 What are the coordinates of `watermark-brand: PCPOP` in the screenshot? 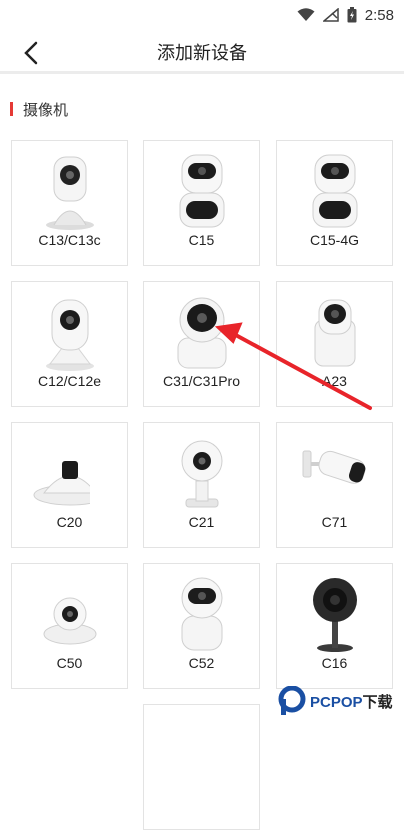 It's located at (336, 702).